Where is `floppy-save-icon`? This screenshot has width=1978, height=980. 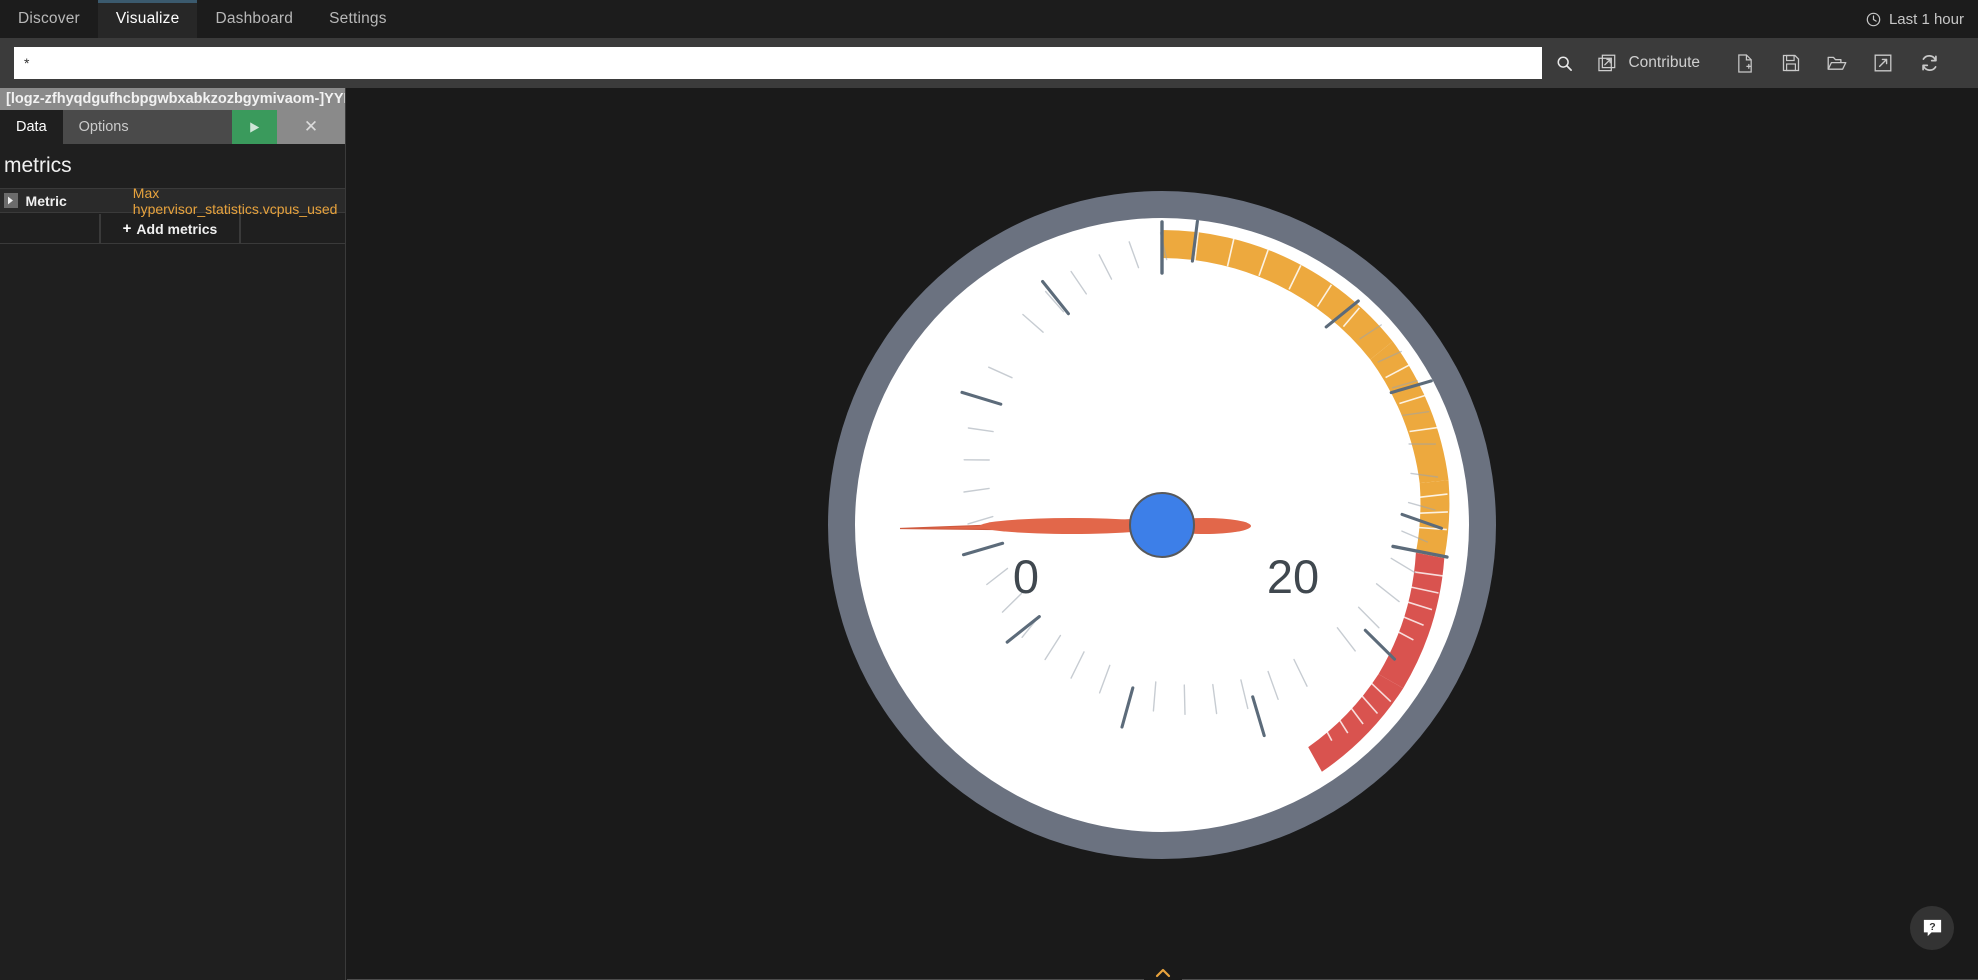 floppy-save-icon is located at coordinates (1791, 63).